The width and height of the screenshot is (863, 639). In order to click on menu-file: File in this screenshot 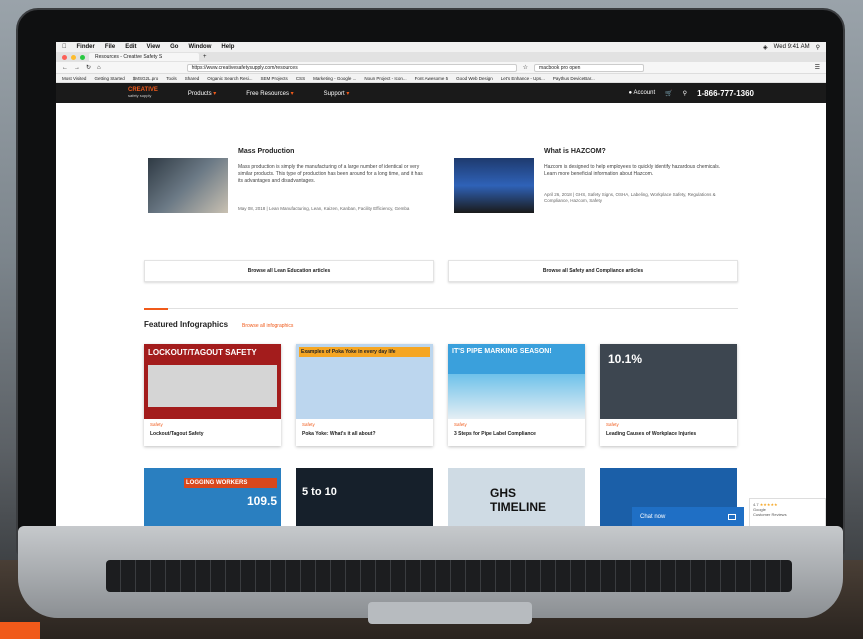, I will do `click(110, 47)`.